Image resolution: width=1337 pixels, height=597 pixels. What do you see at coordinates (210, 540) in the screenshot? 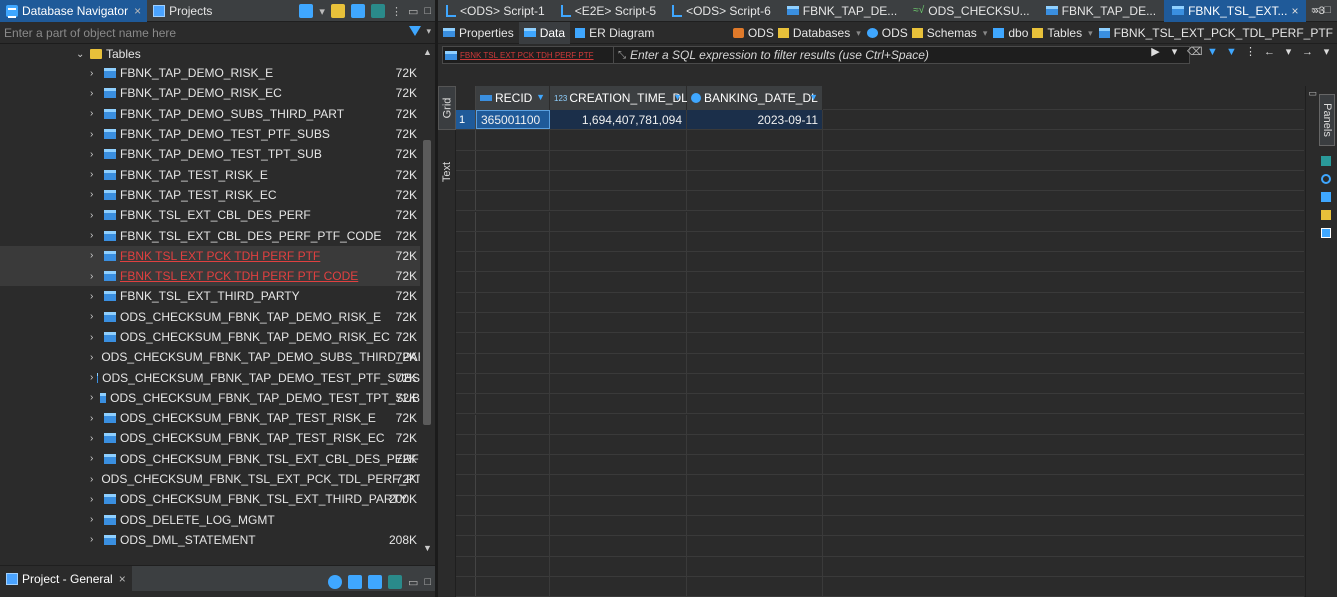
I see `tree-item-table: › ODS_DML_STATEMENT 208K` at bounding box center [210, 540].